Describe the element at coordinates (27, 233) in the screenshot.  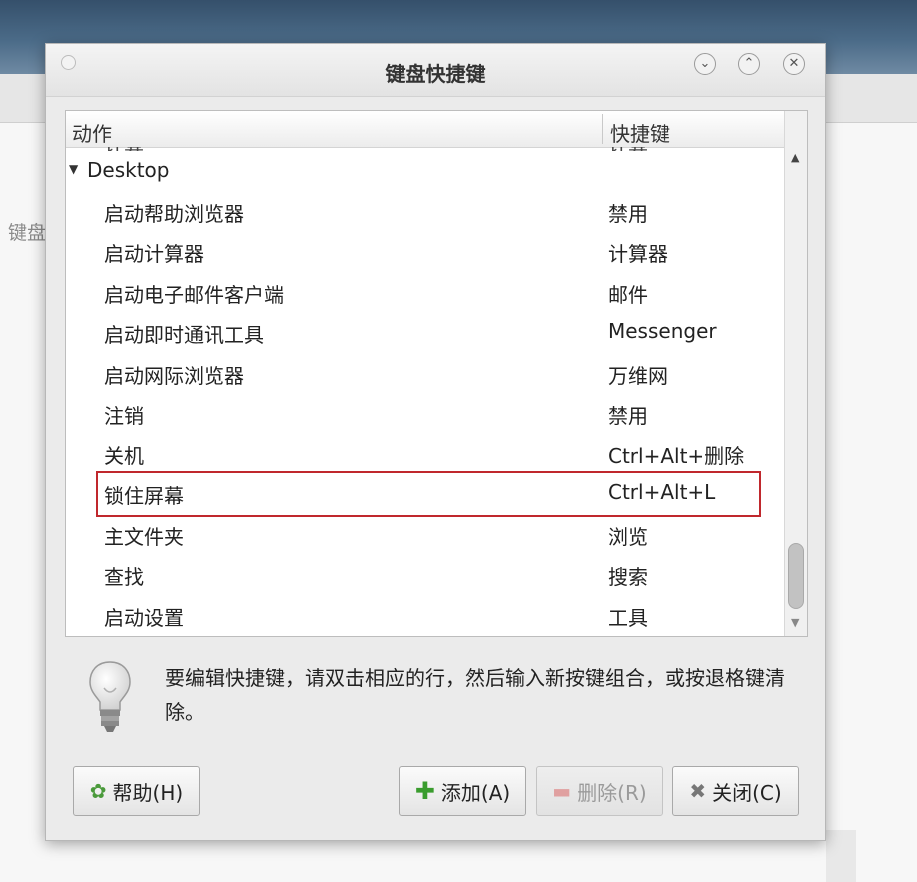
I see `parent-window-label: 键盘` at that location.